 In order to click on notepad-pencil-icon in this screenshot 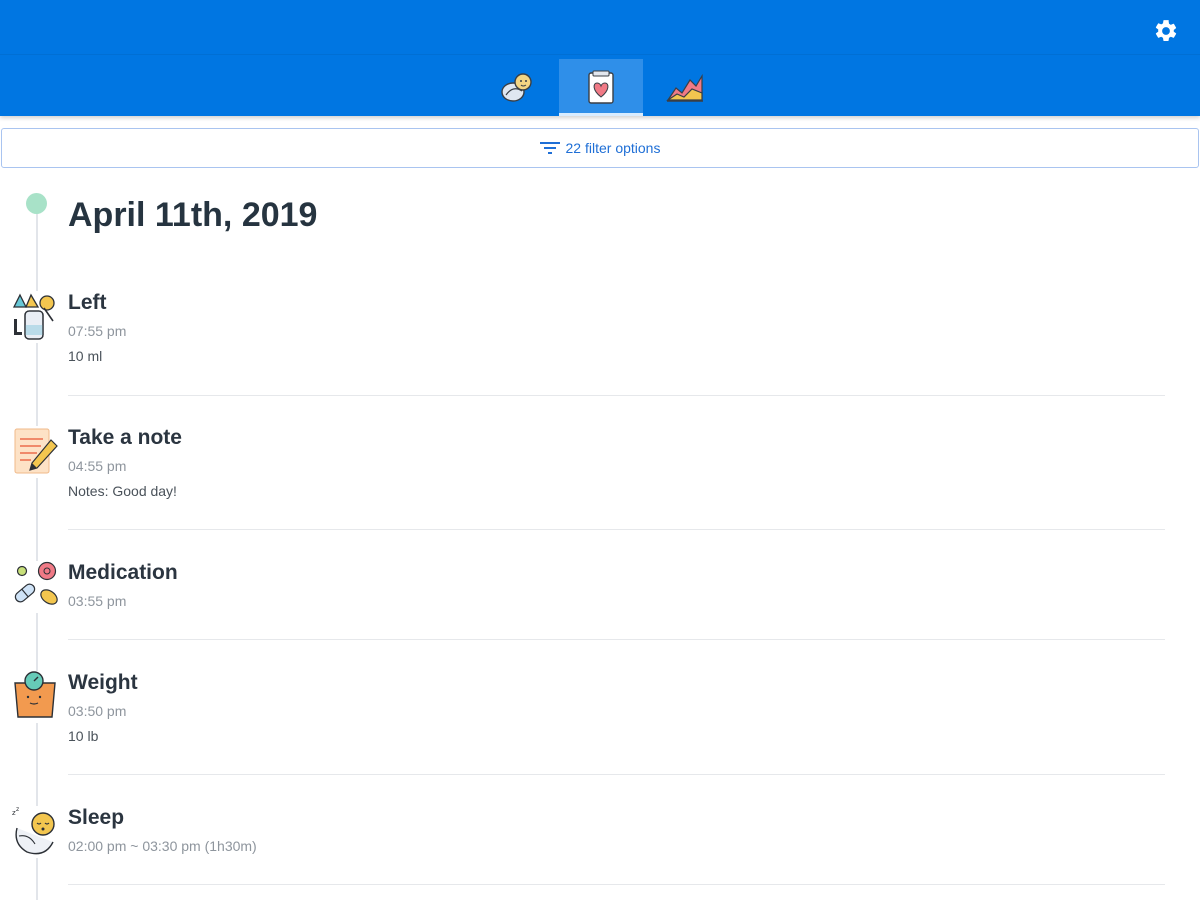, I will do `click(35, 452)`.